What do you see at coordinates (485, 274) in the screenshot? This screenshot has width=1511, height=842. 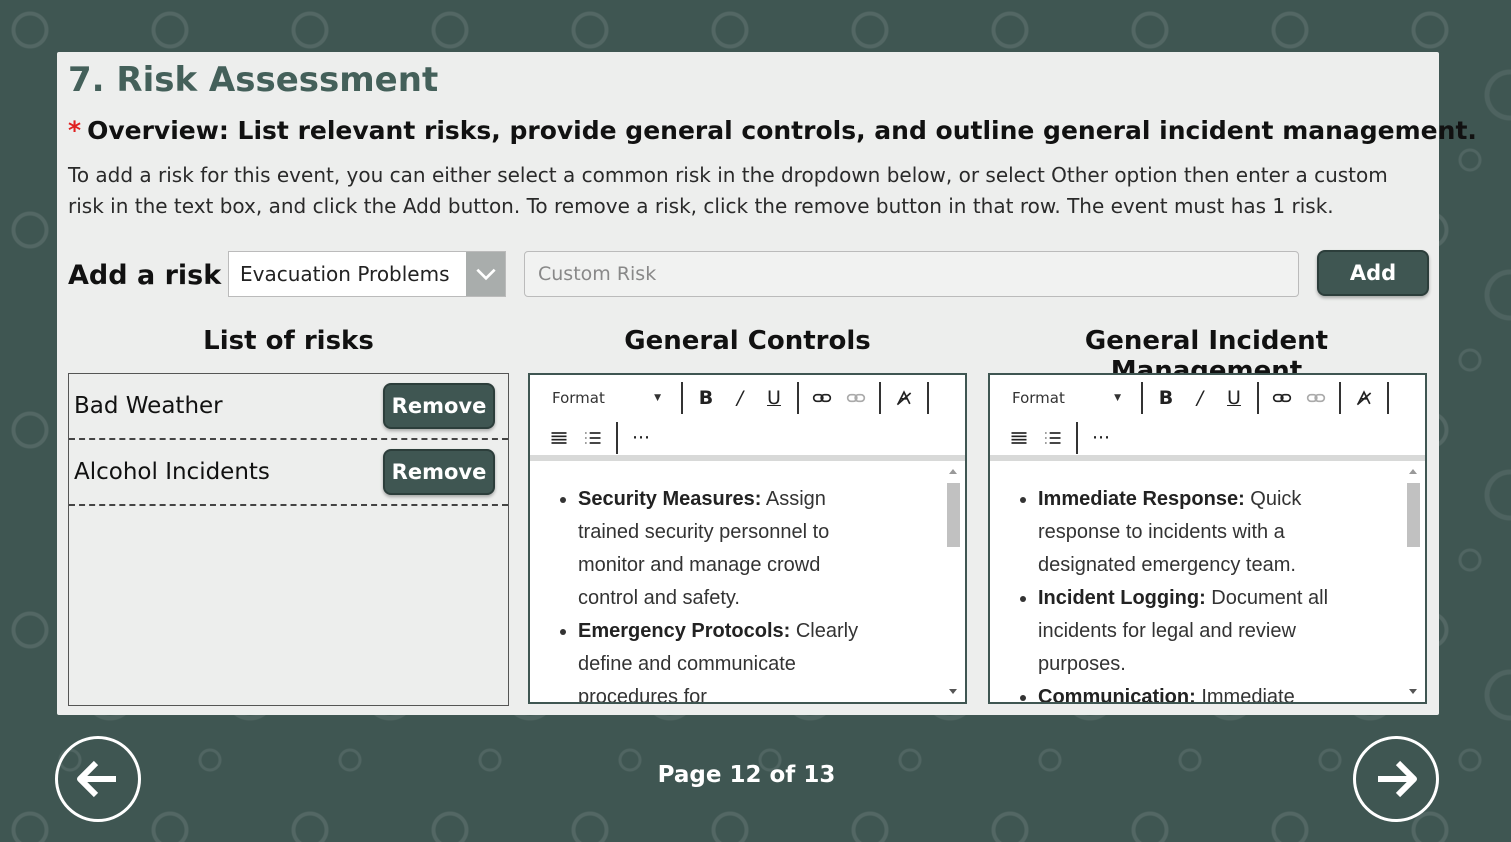 I see `chevron-down-icon` at bounding box center [485, 274].